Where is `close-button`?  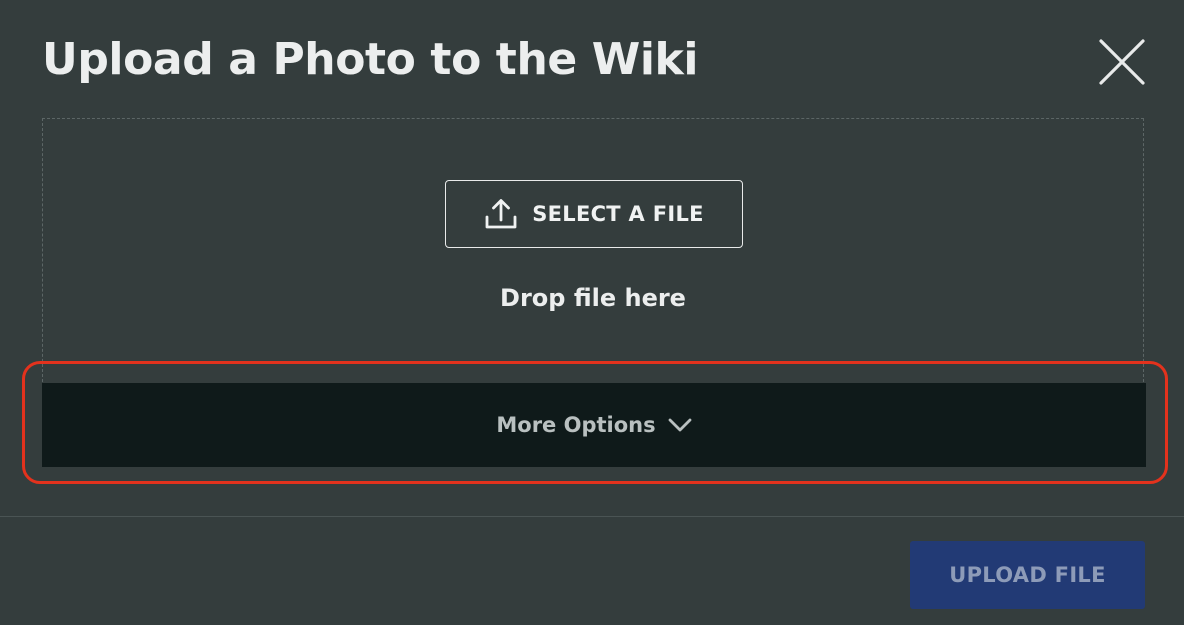 close-button is located at coordinates (1122, 62).